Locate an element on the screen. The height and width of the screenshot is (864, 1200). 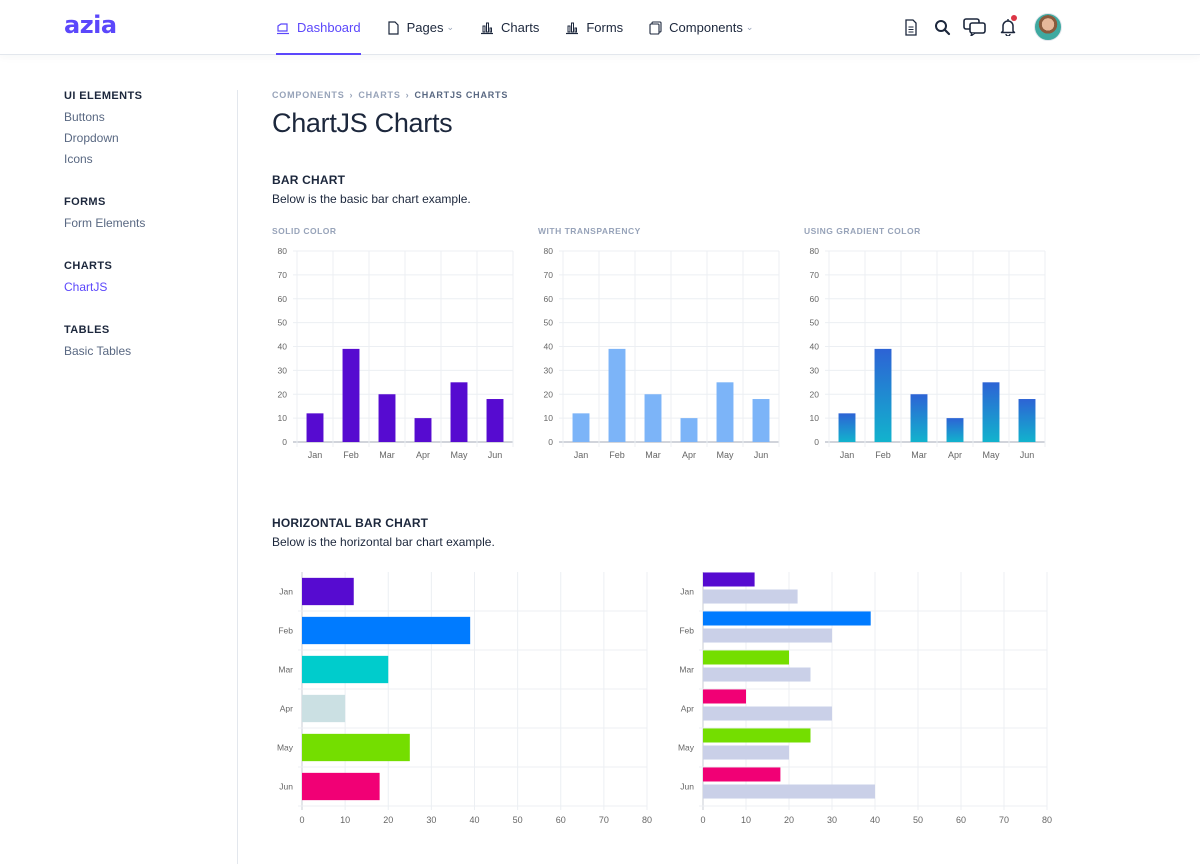
notification-badge is located at coordinates (1014, 18).